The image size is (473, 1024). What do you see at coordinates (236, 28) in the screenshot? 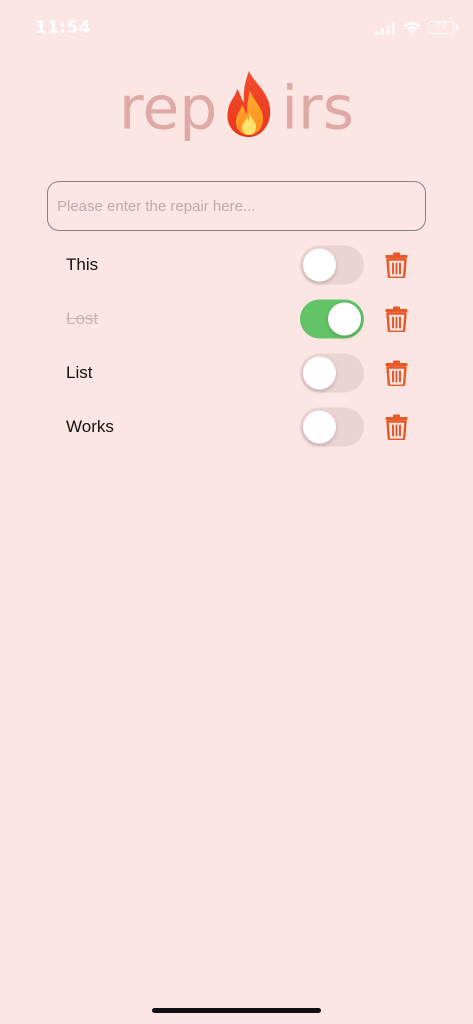
I see `status-bar: 11:54 77` at bounding box center [236, 28].